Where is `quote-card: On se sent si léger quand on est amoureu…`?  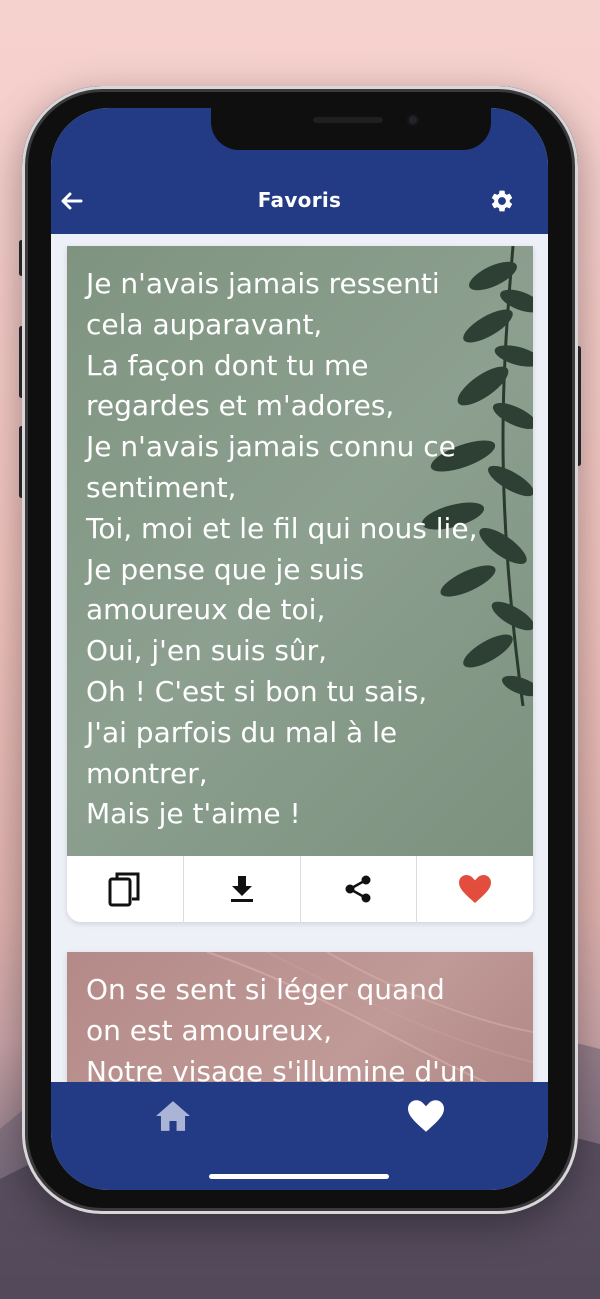 quote-card: On se sent si léger quand on est amoureu… is located at coordinates (300, 1017).